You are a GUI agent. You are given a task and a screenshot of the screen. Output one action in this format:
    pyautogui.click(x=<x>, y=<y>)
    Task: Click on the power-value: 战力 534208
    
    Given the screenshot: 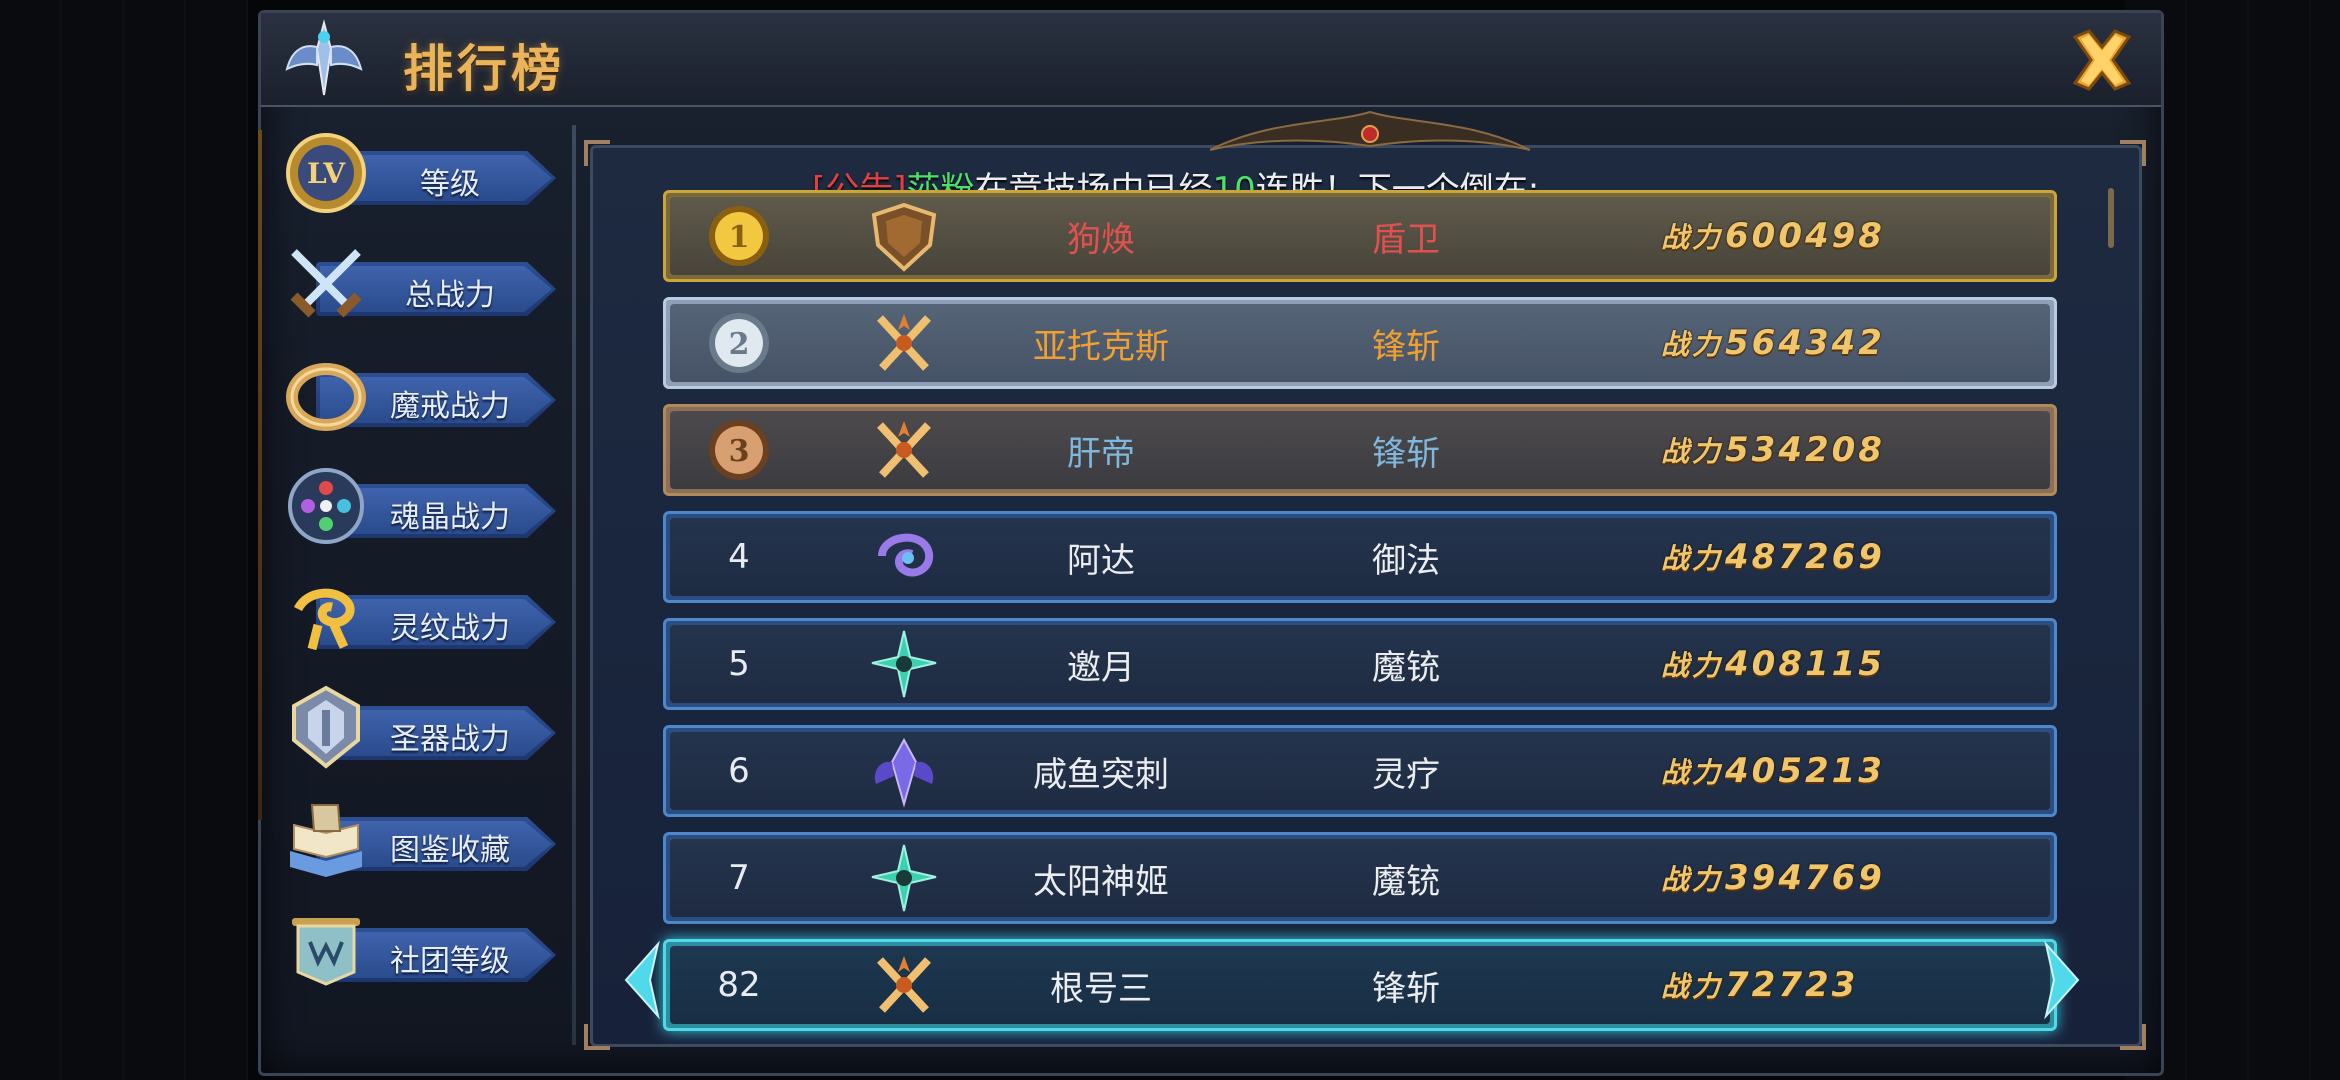 What is the action you would take?
    pyautogui.click(x=1791, y=450)
    